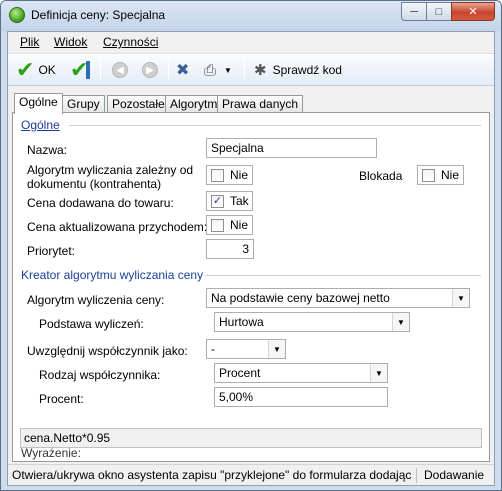 Image resolution: width=502 pixels, height=491 pixels. What do you see at coordinates (260, 70) in the screenshot?
I see `wand-icon: ✱` at bounding box center [260, 70].